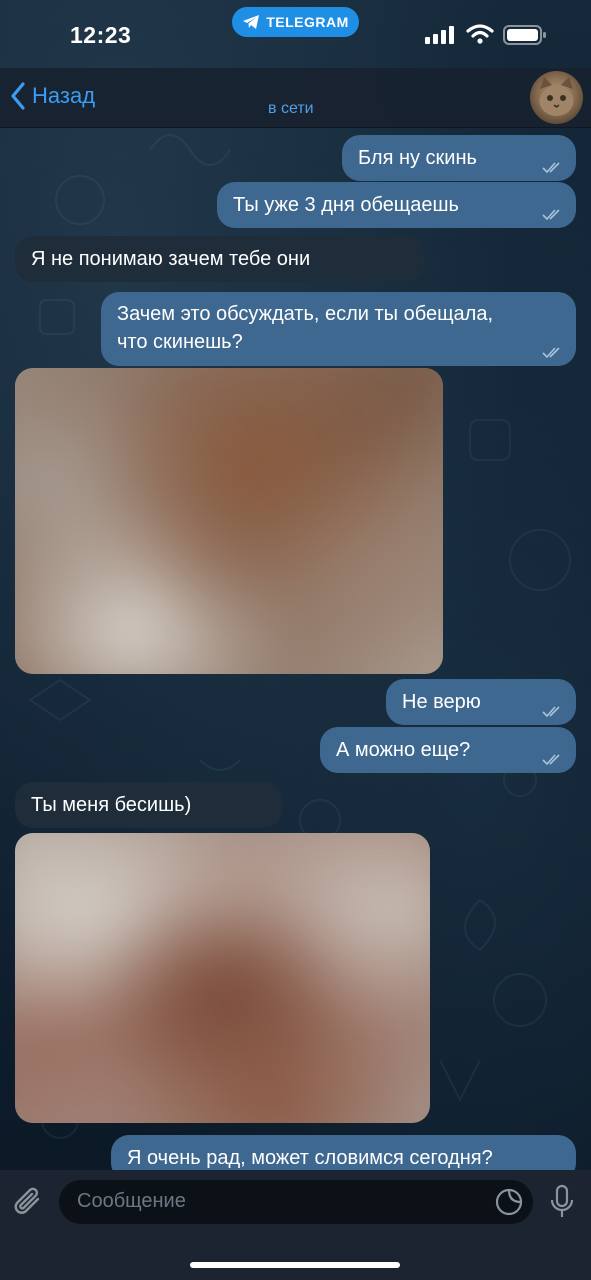 This screenshot has height=1280, width=591. Describe the element at coordinates (295, 98) in the screenshot. I see `chat-header: Назад в сети` at that location.